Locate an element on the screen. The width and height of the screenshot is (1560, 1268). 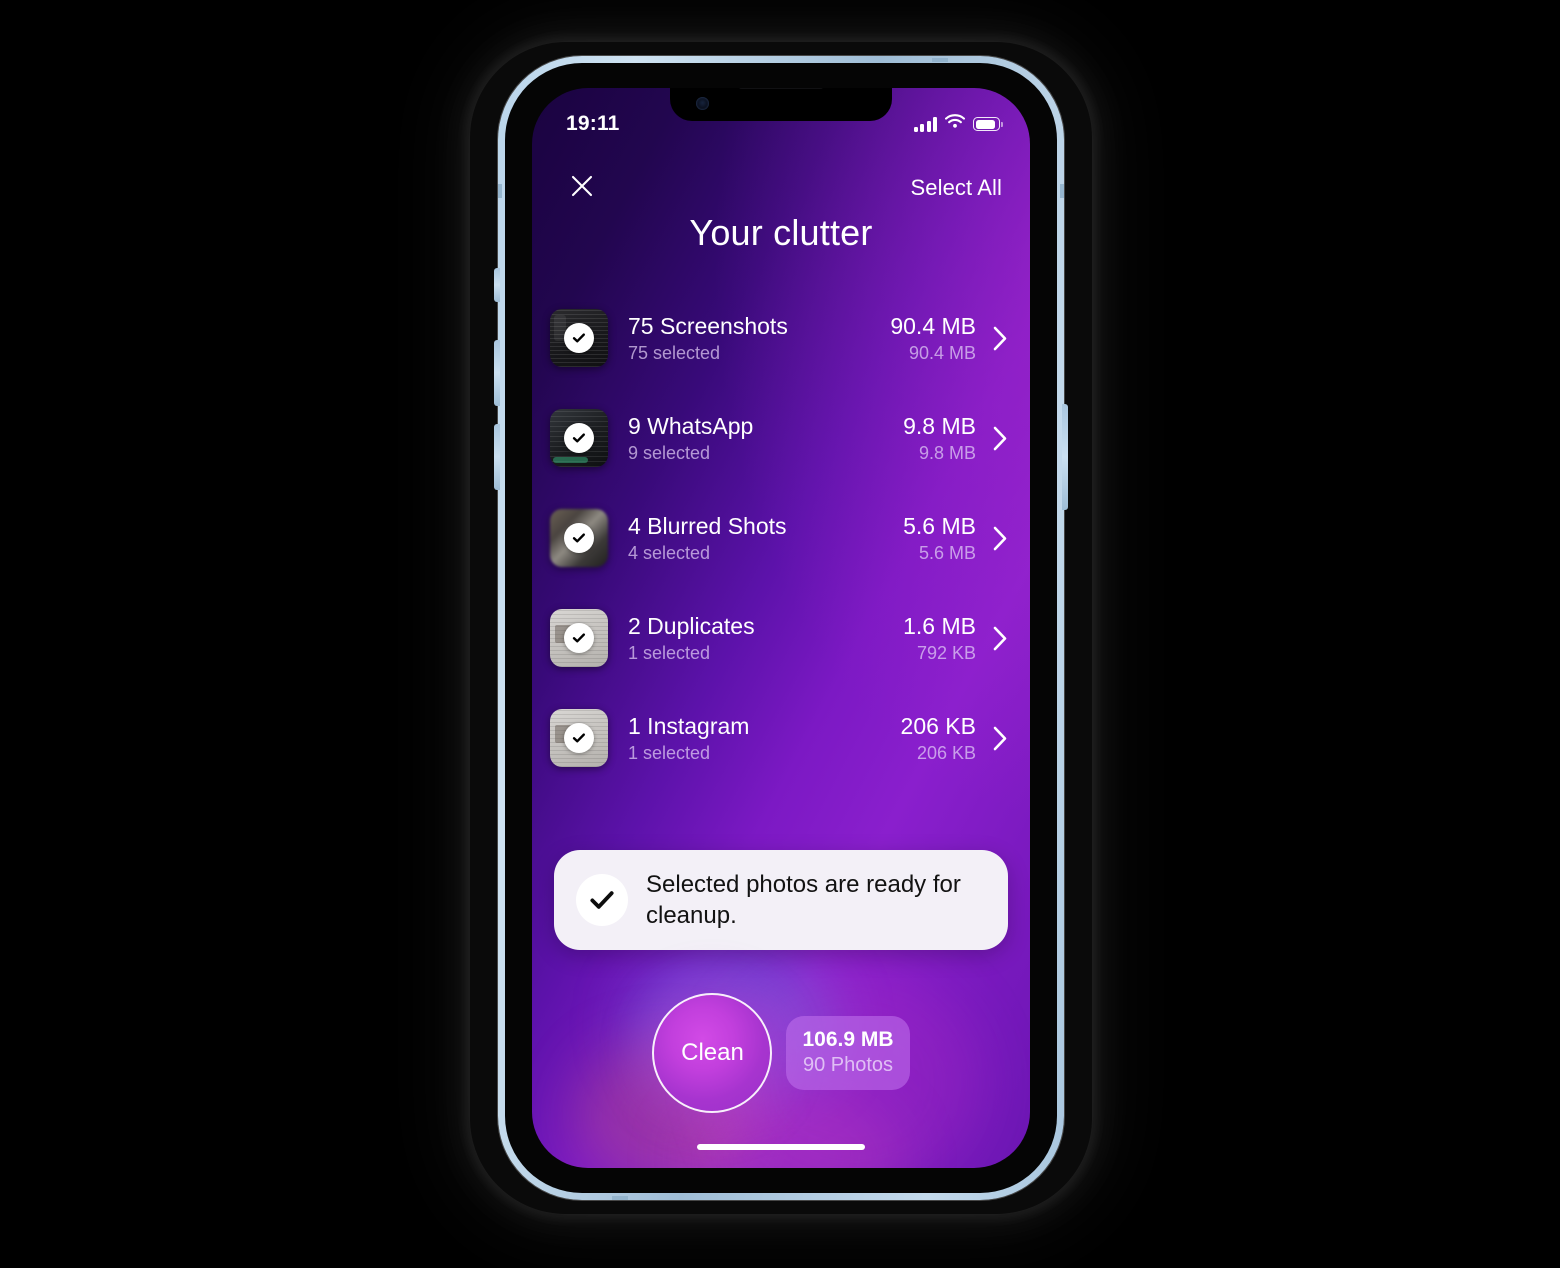
power-button is located at coordinates (1065, 457).